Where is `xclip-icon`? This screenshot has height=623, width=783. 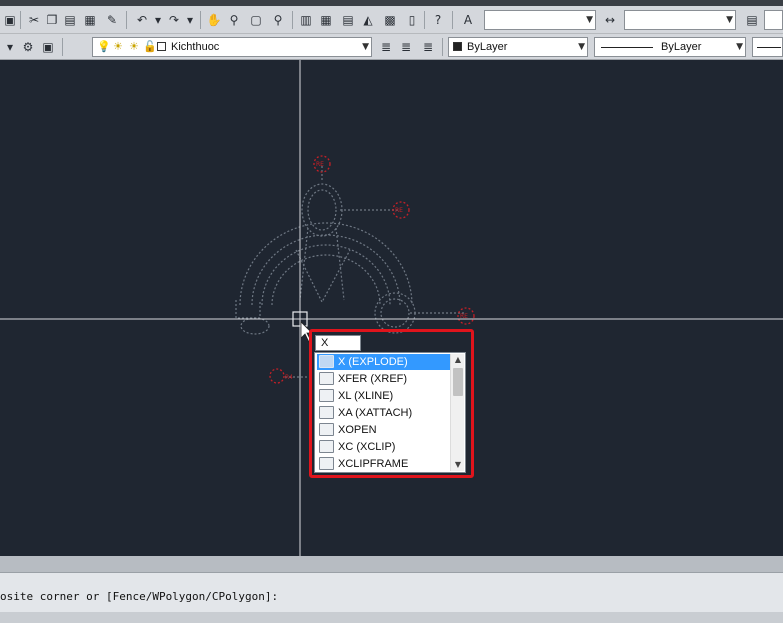 xclip-icon is located at coordinates (326, 446).